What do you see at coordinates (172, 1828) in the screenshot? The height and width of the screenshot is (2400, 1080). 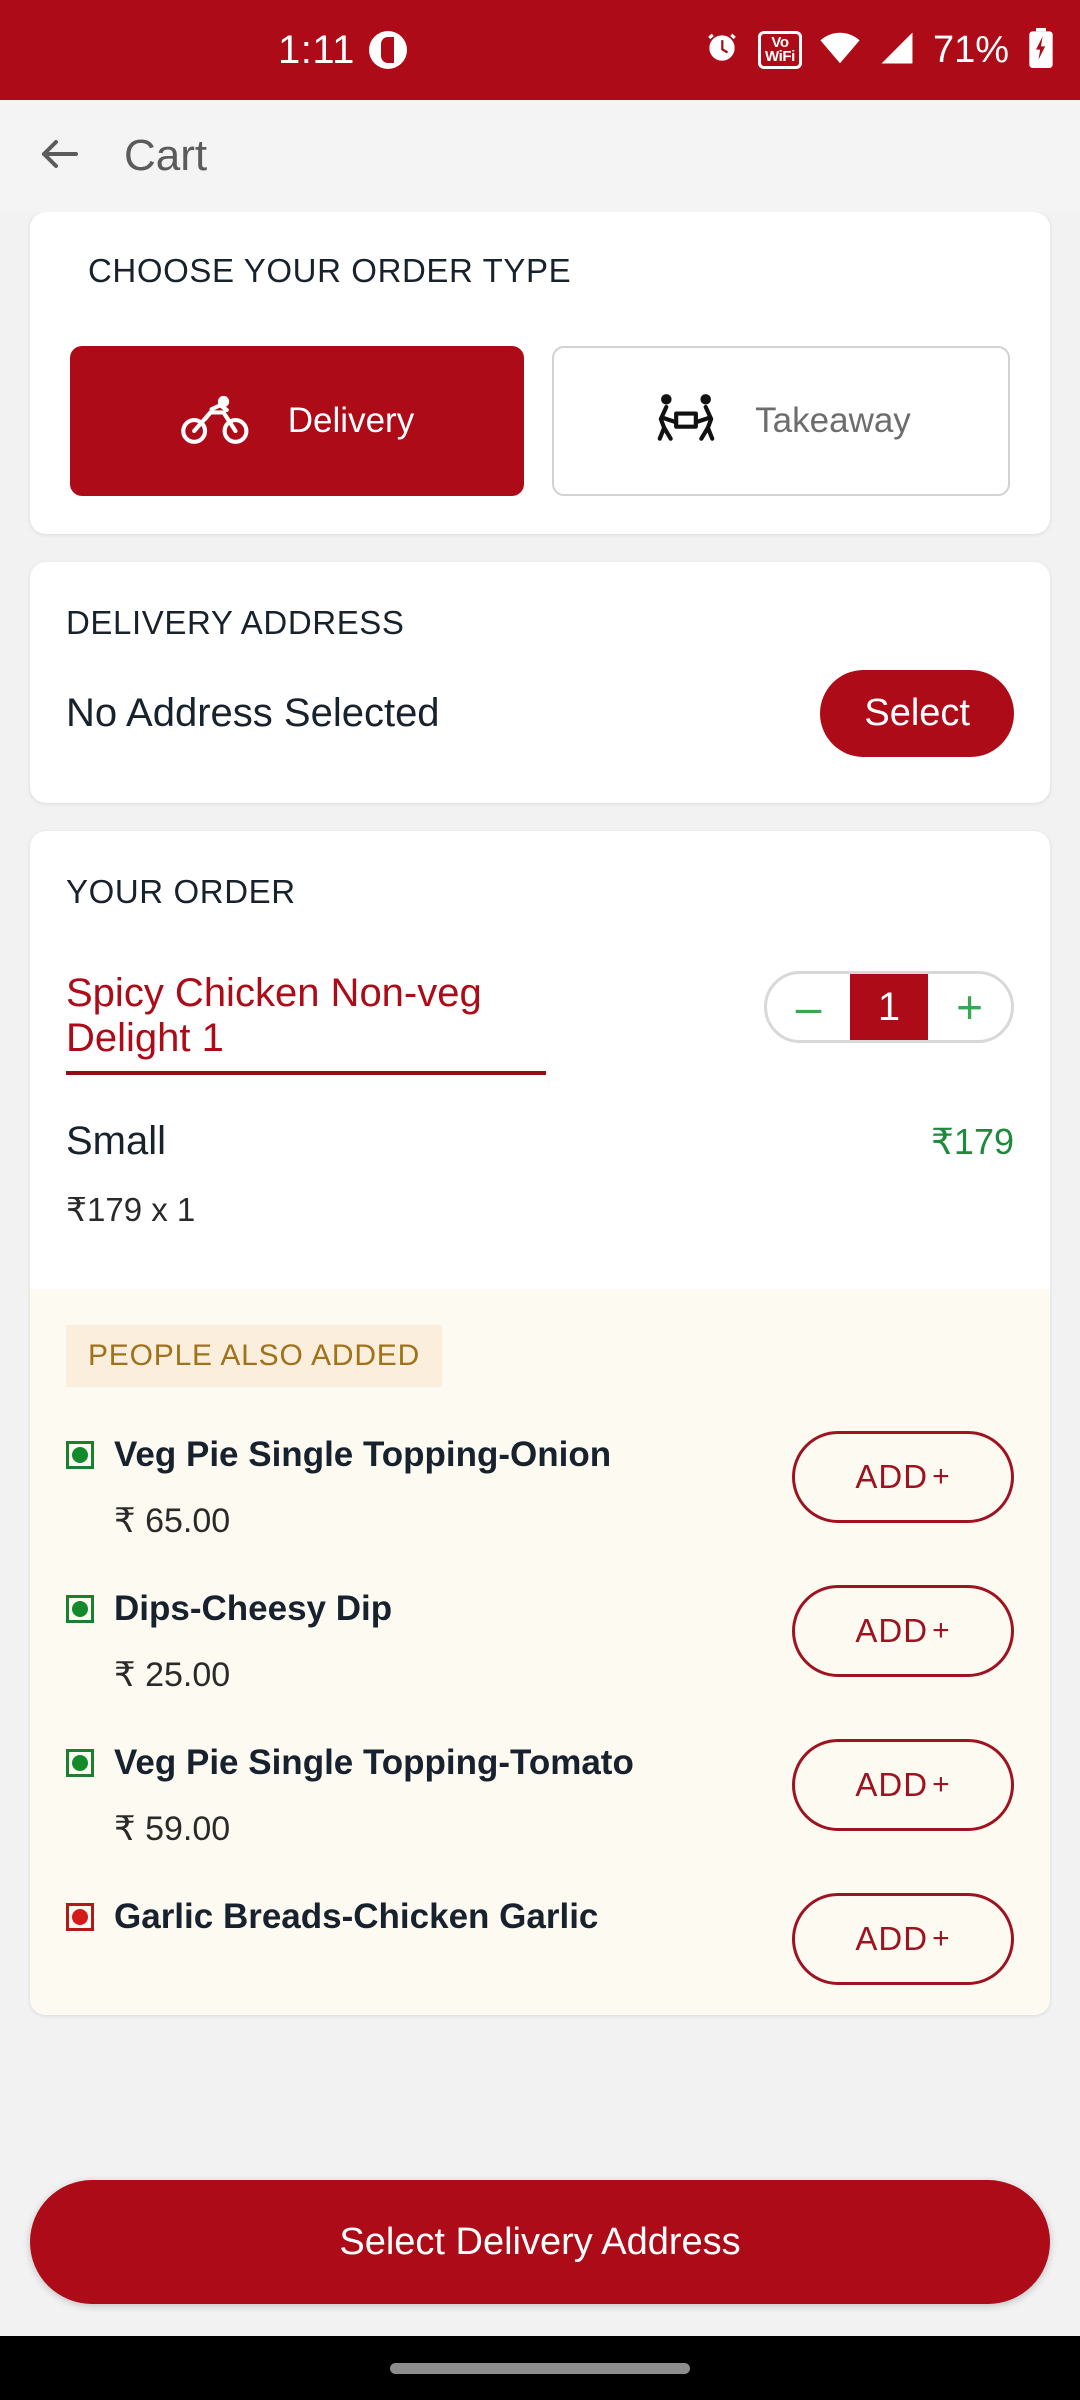 I see `suggested-item-price: ₹ 59.00` at bounding box center [172, 1828].